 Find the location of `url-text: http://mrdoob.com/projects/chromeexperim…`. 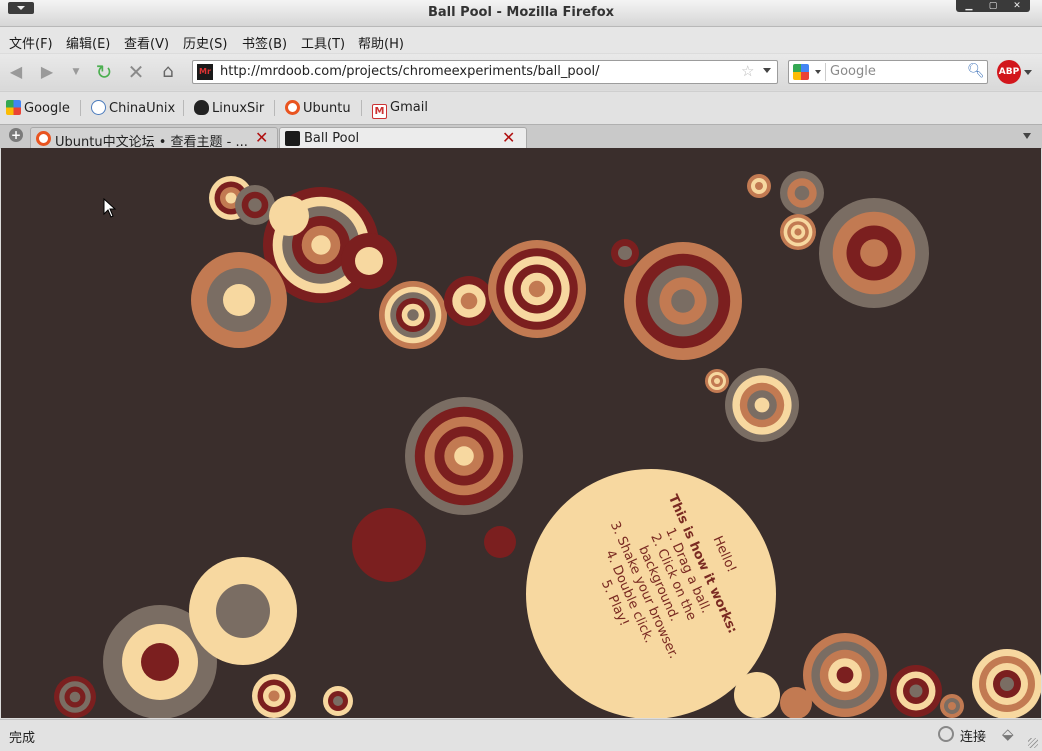

url-text: http://mrdoob.com/projects/chromeexperim… is located at coordinates (410, 71).